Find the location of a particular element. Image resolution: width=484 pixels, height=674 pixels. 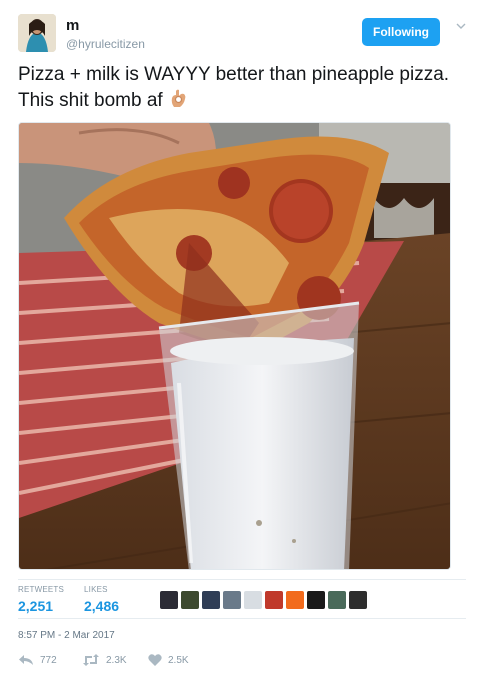

likes-count: 2,486 is located at coordinates (102, 606).